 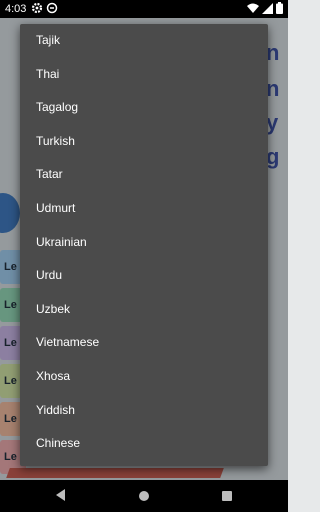 What do you see at coordinates (253, 10) in the screenshot?
I see `wifi-icon` at bounding box center [253, 10].